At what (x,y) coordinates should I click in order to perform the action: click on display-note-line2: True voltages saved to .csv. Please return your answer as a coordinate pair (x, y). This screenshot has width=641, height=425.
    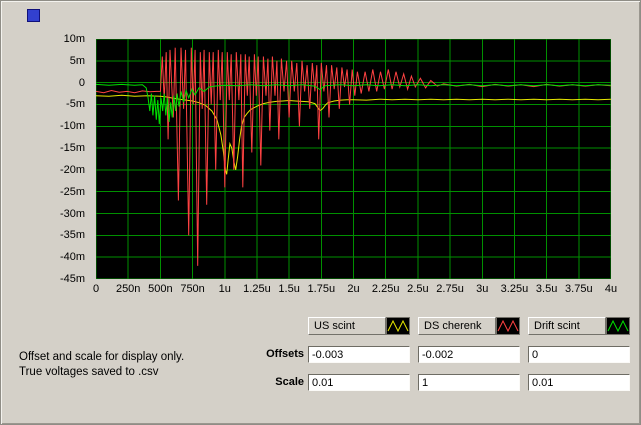
    Looking at the image, I should click on (89, 372).